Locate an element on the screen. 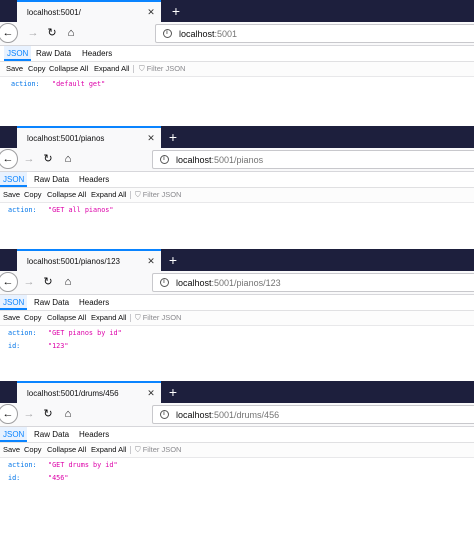  json-value: "GET all pianos" is located at coordinates (81, 210).